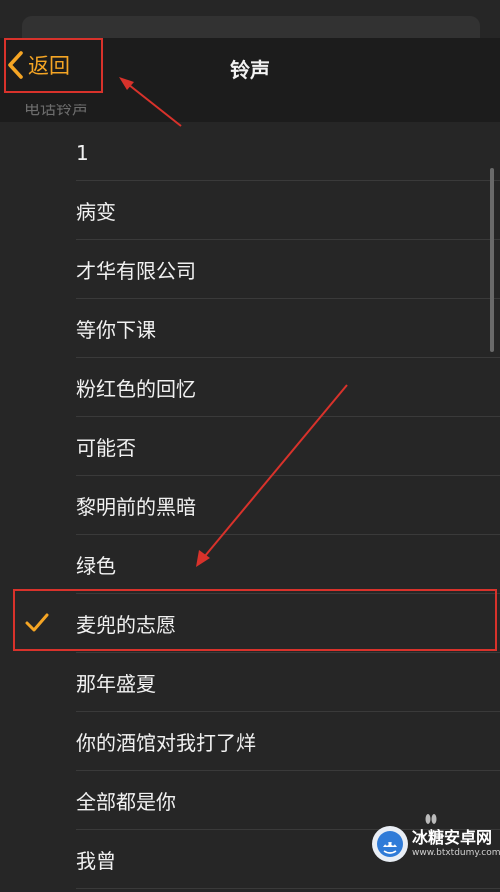 Image resolution: width=500 pixels, height=892 pixels. Describe the element at coordinates (250, 113) in the screenshot. I see `section-header: 电话铃声` at that location.